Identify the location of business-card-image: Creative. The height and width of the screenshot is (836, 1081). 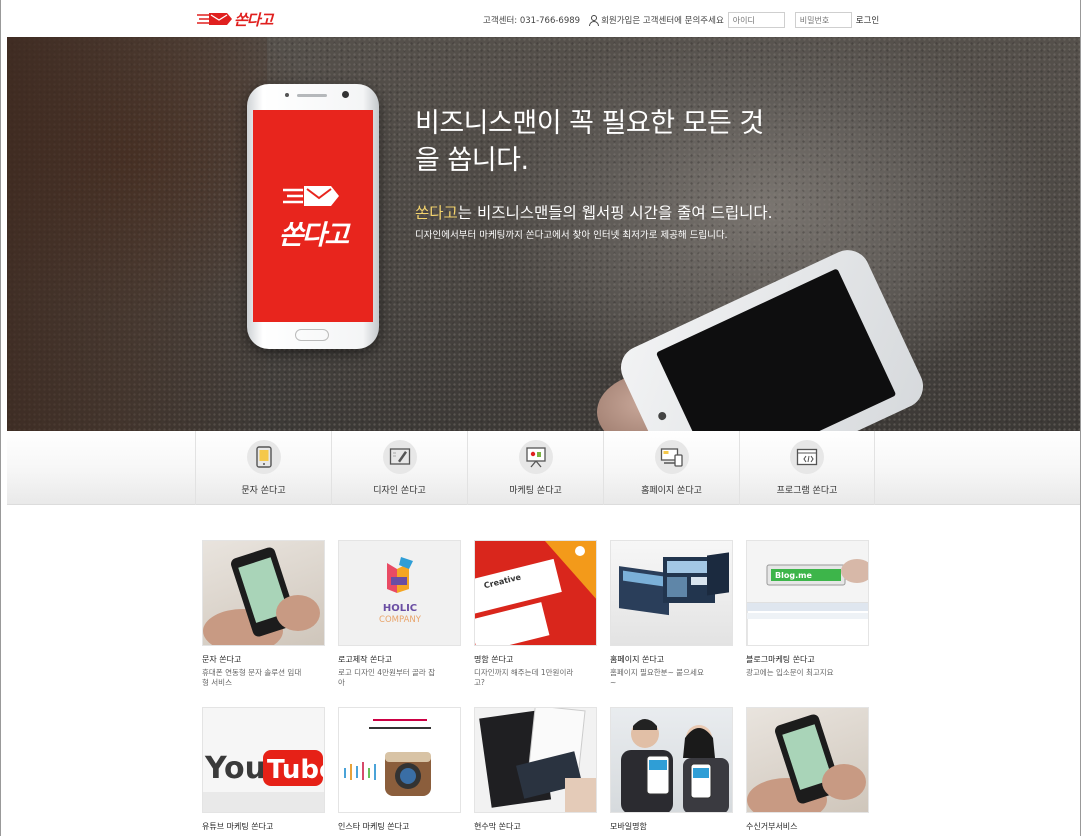
(535, 593).